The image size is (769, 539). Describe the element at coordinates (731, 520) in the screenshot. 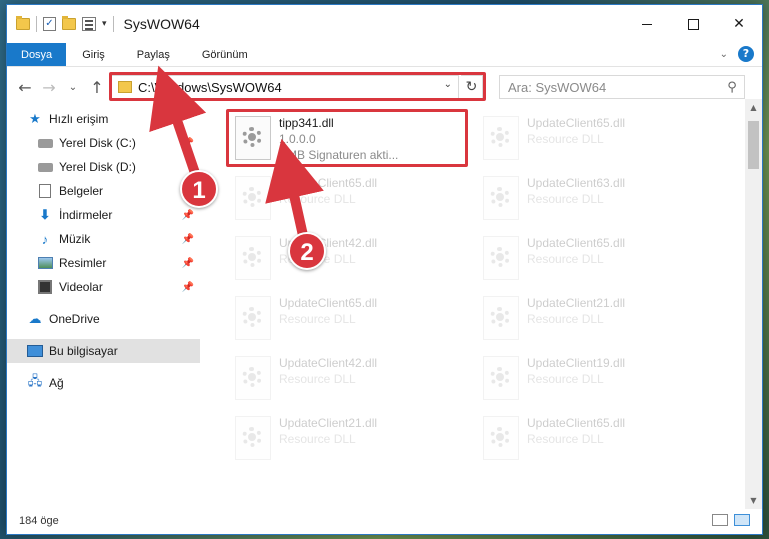

I see `view-toggle` at that location.